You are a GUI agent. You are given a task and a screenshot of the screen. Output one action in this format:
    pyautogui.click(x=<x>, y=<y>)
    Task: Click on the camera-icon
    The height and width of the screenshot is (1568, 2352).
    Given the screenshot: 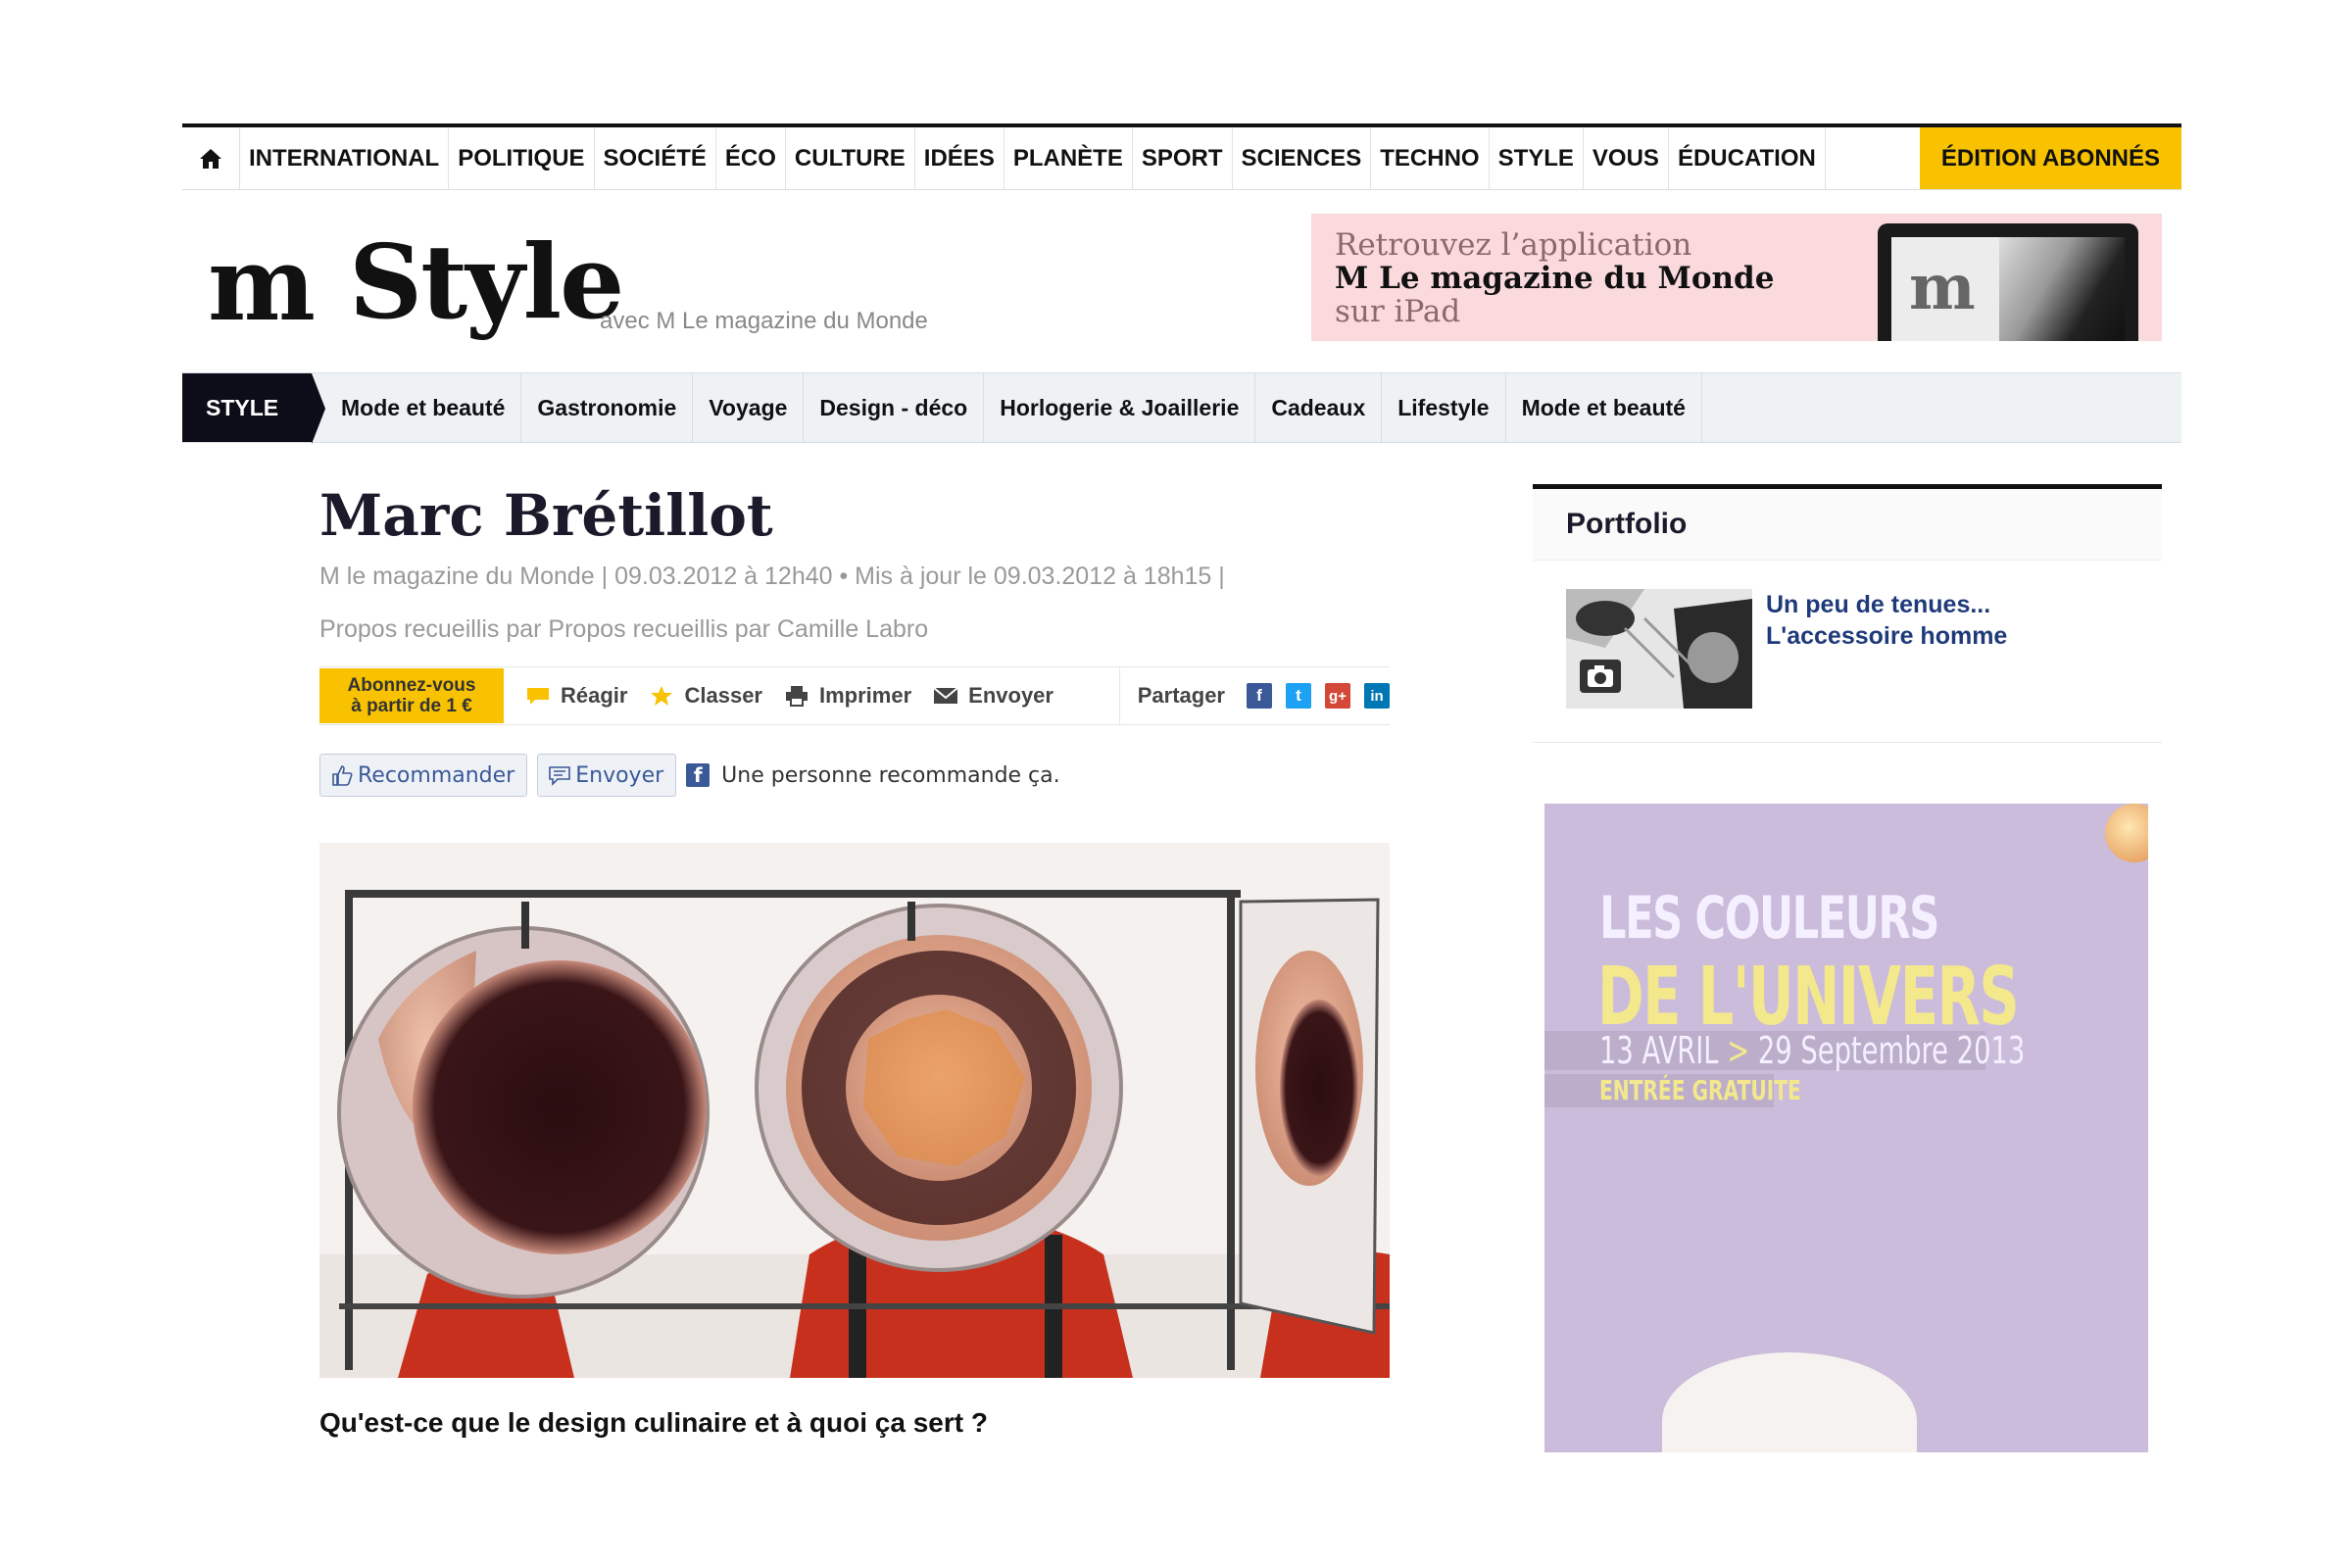 What is the action you would take?
    pyautogui.click(x=1600, y=676)
    